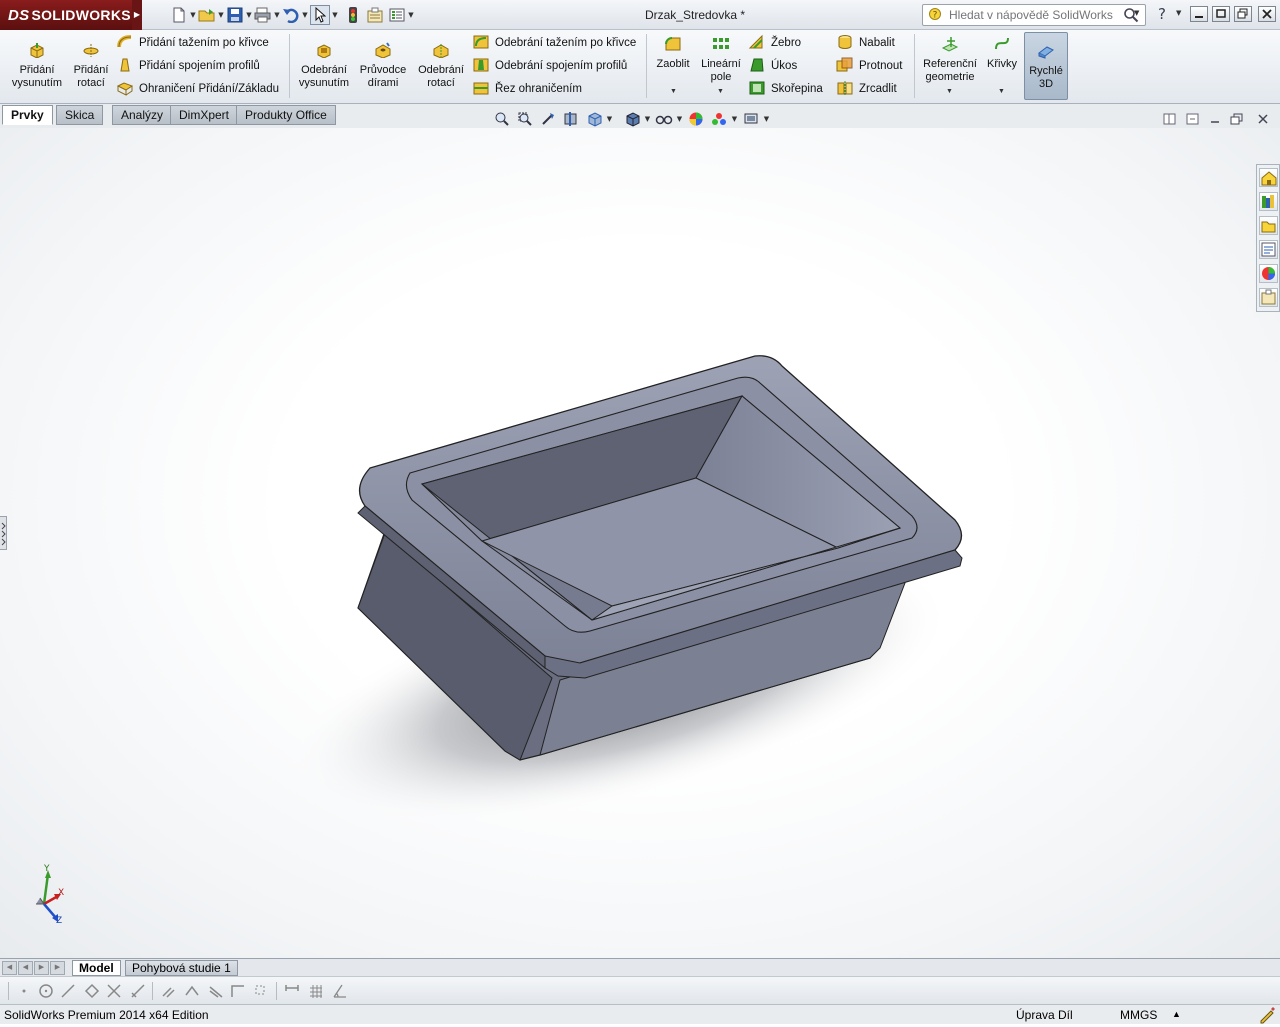  I want to click on zoom-to-fit-icon, so click(501, 119).